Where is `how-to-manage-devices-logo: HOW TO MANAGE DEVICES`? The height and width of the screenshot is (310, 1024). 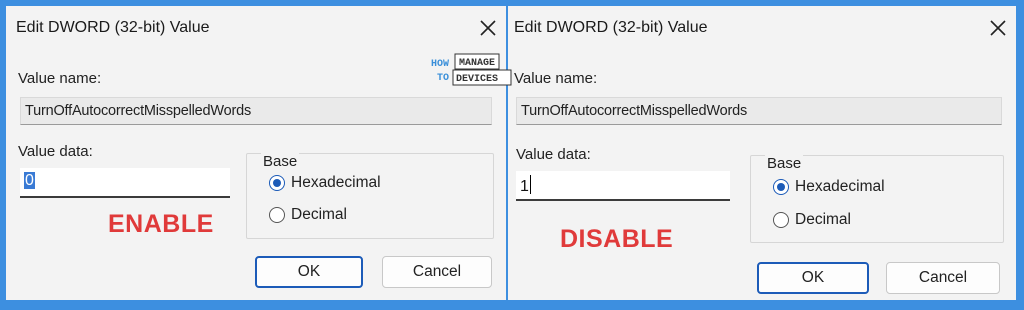 how-to-manage-devices-logo: HOW TO MANAGE DEVICES is located at coordinates (471, 69).